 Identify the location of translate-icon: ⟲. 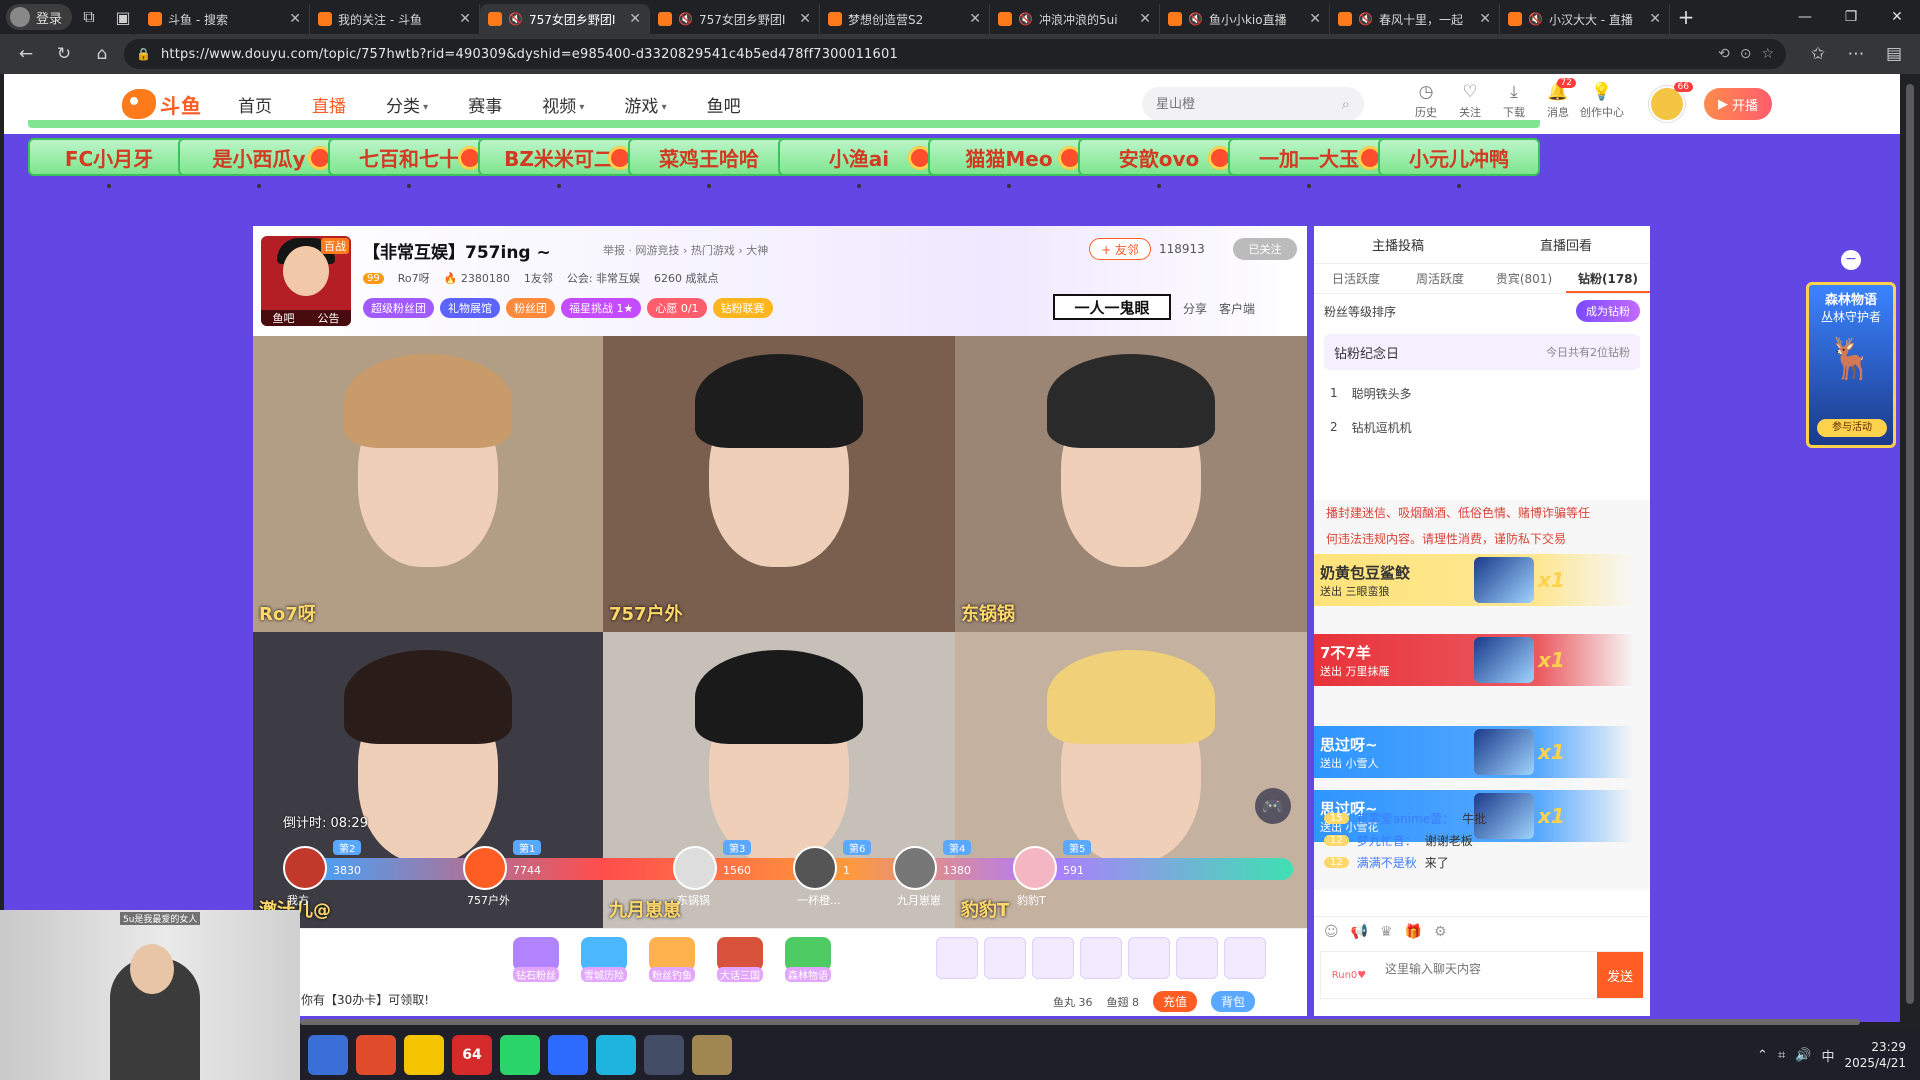
(1724, 54).